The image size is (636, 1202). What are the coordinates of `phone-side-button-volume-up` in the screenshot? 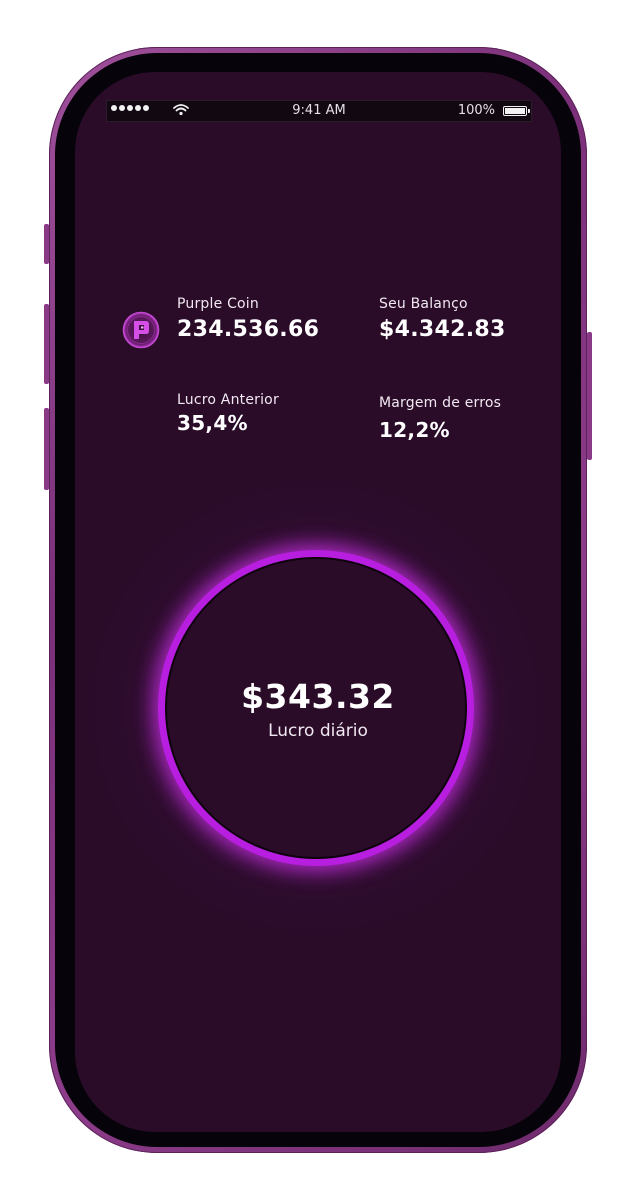 It's located at (46, 344).